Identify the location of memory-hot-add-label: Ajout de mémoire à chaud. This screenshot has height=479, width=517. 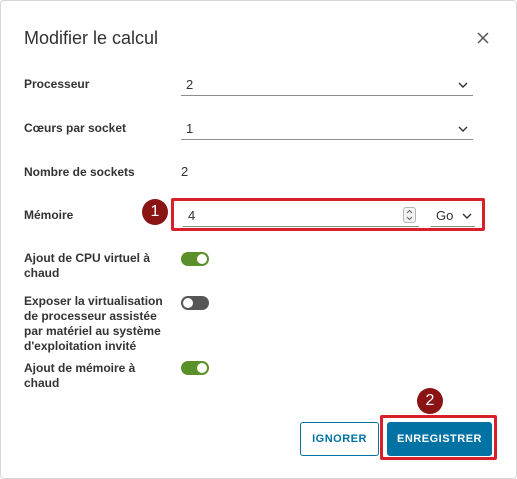
(80, 375).